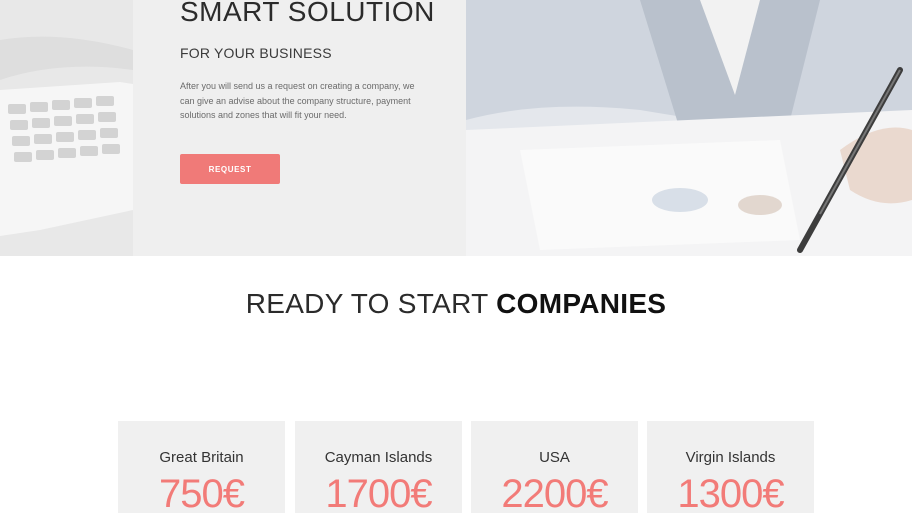  I want to click on company-card-price: 1300€, so click(730, 492).